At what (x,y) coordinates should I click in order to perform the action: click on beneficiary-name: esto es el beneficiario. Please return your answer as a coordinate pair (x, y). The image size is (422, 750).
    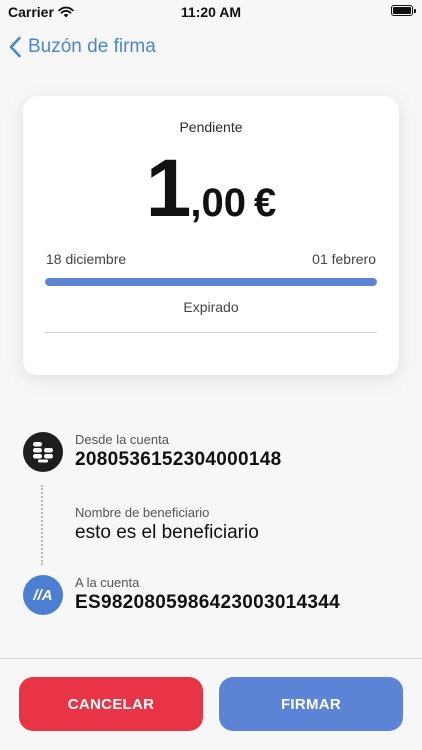
    Looking at the image, I should click on (167, 532).